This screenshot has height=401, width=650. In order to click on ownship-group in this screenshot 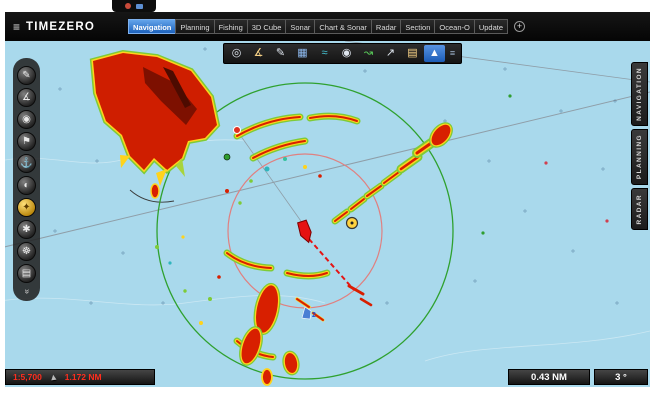, I will do `click(326, 255)`.